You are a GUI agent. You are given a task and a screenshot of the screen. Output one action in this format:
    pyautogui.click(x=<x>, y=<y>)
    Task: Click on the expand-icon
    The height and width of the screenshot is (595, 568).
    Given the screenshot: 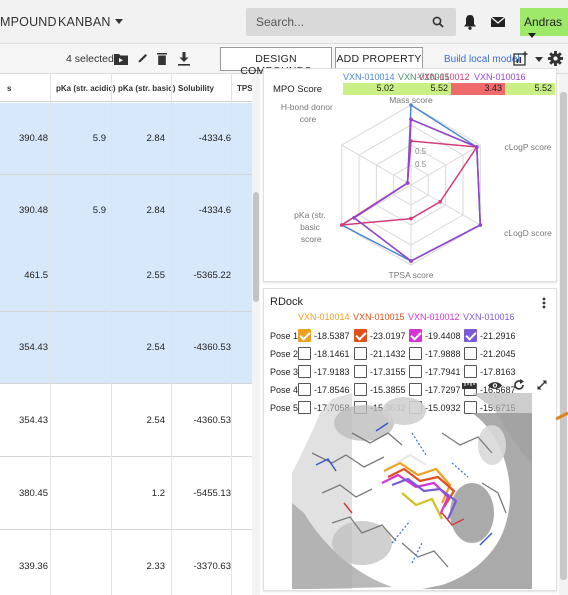 What is the action you would take?
    pyautogui.click(x=542, y=385)
    